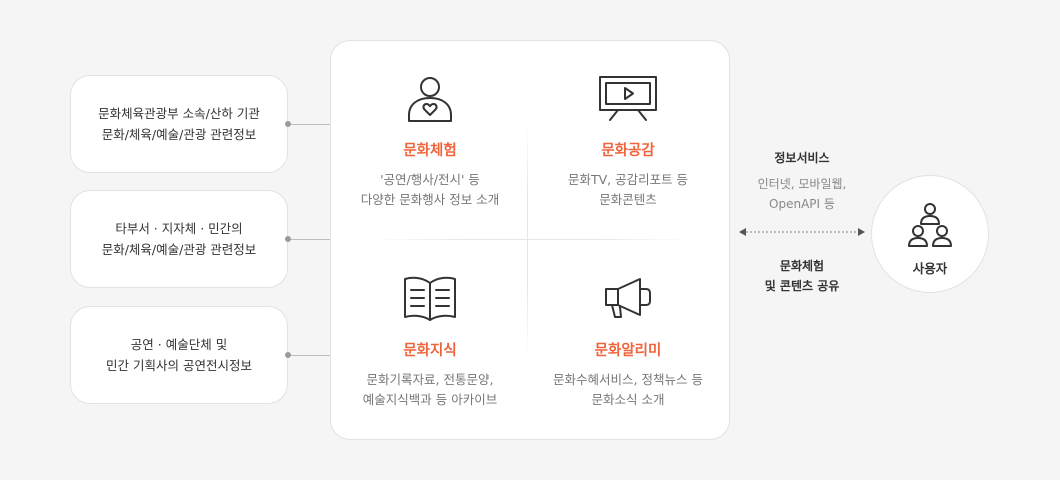  What do you see at coordinates (628, 351) in the screenshot?
I see `service-title: 문화알리미` at bounding box center [628, 351].